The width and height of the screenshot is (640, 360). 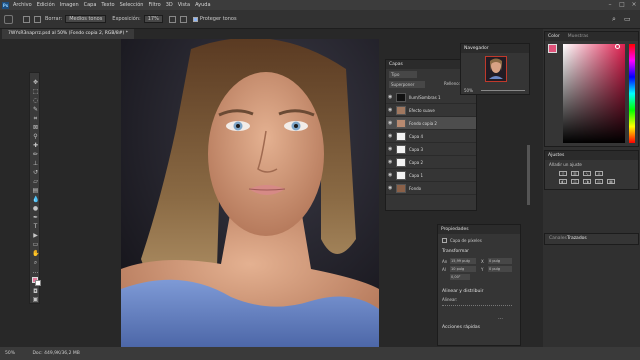 I want to click on status-doc-size: Doc: 449,9K/36,2 MB, so click(x=56, y=353).